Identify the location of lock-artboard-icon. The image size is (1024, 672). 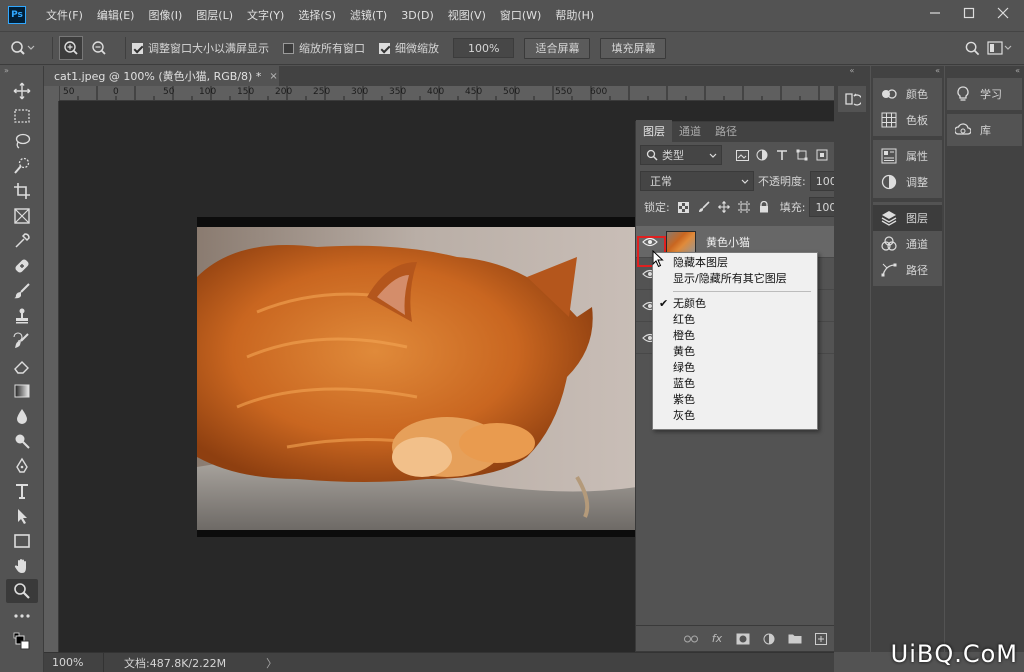
(744, 207).